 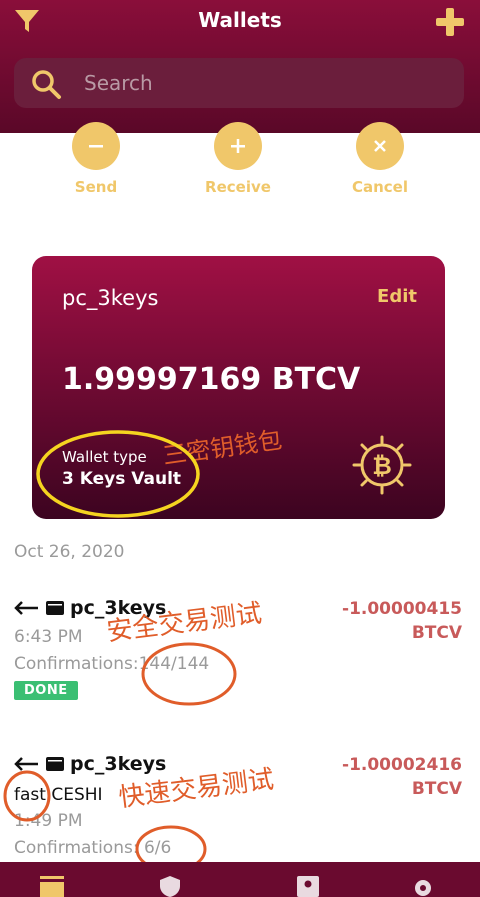 I want to click on plus-icon, so click(x=238, y=146).